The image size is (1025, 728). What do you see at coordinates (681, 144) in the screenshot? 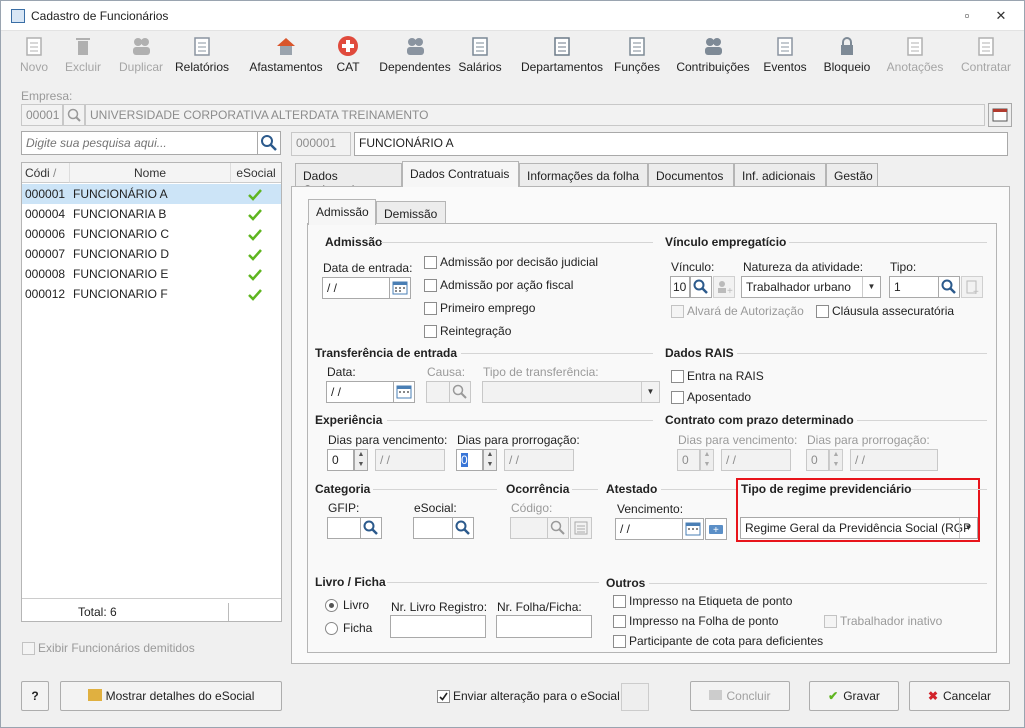
I see `employee-name: FUNCIONÁRIO A` at bounding box center [681, 144].